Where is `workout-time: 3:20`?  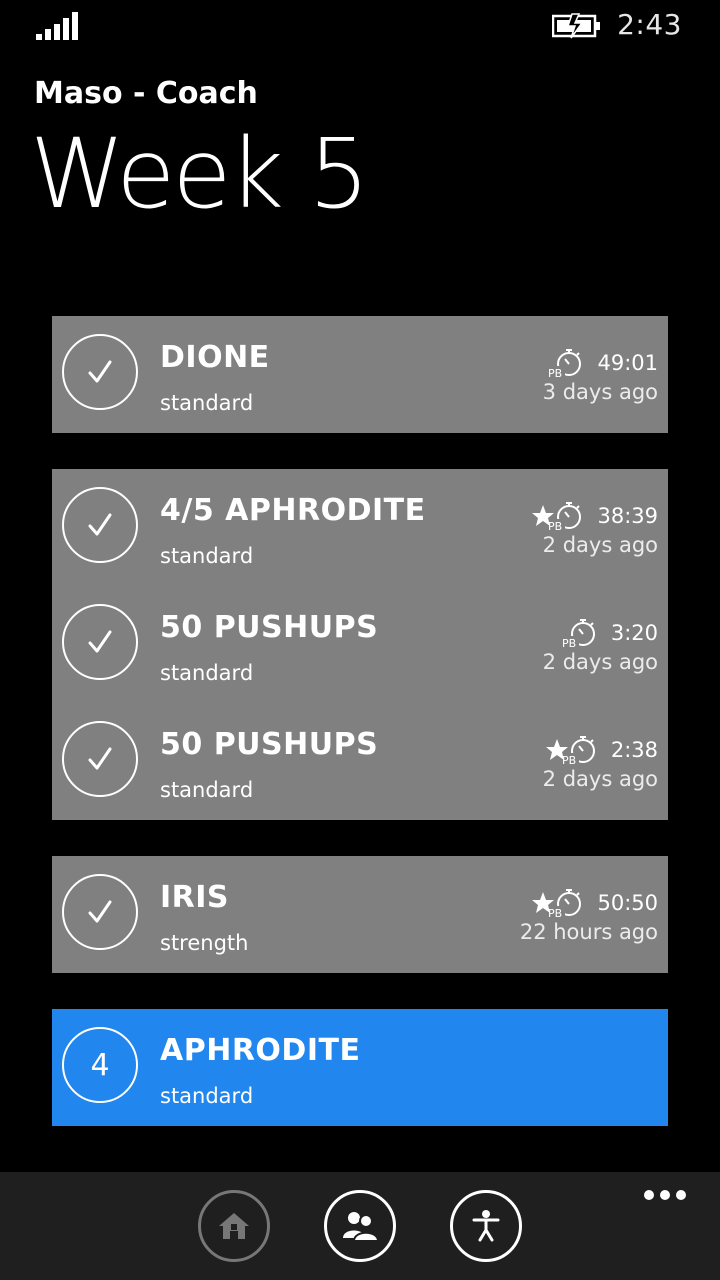 workout-time: 3:20 is located at coordinates (634, 633).